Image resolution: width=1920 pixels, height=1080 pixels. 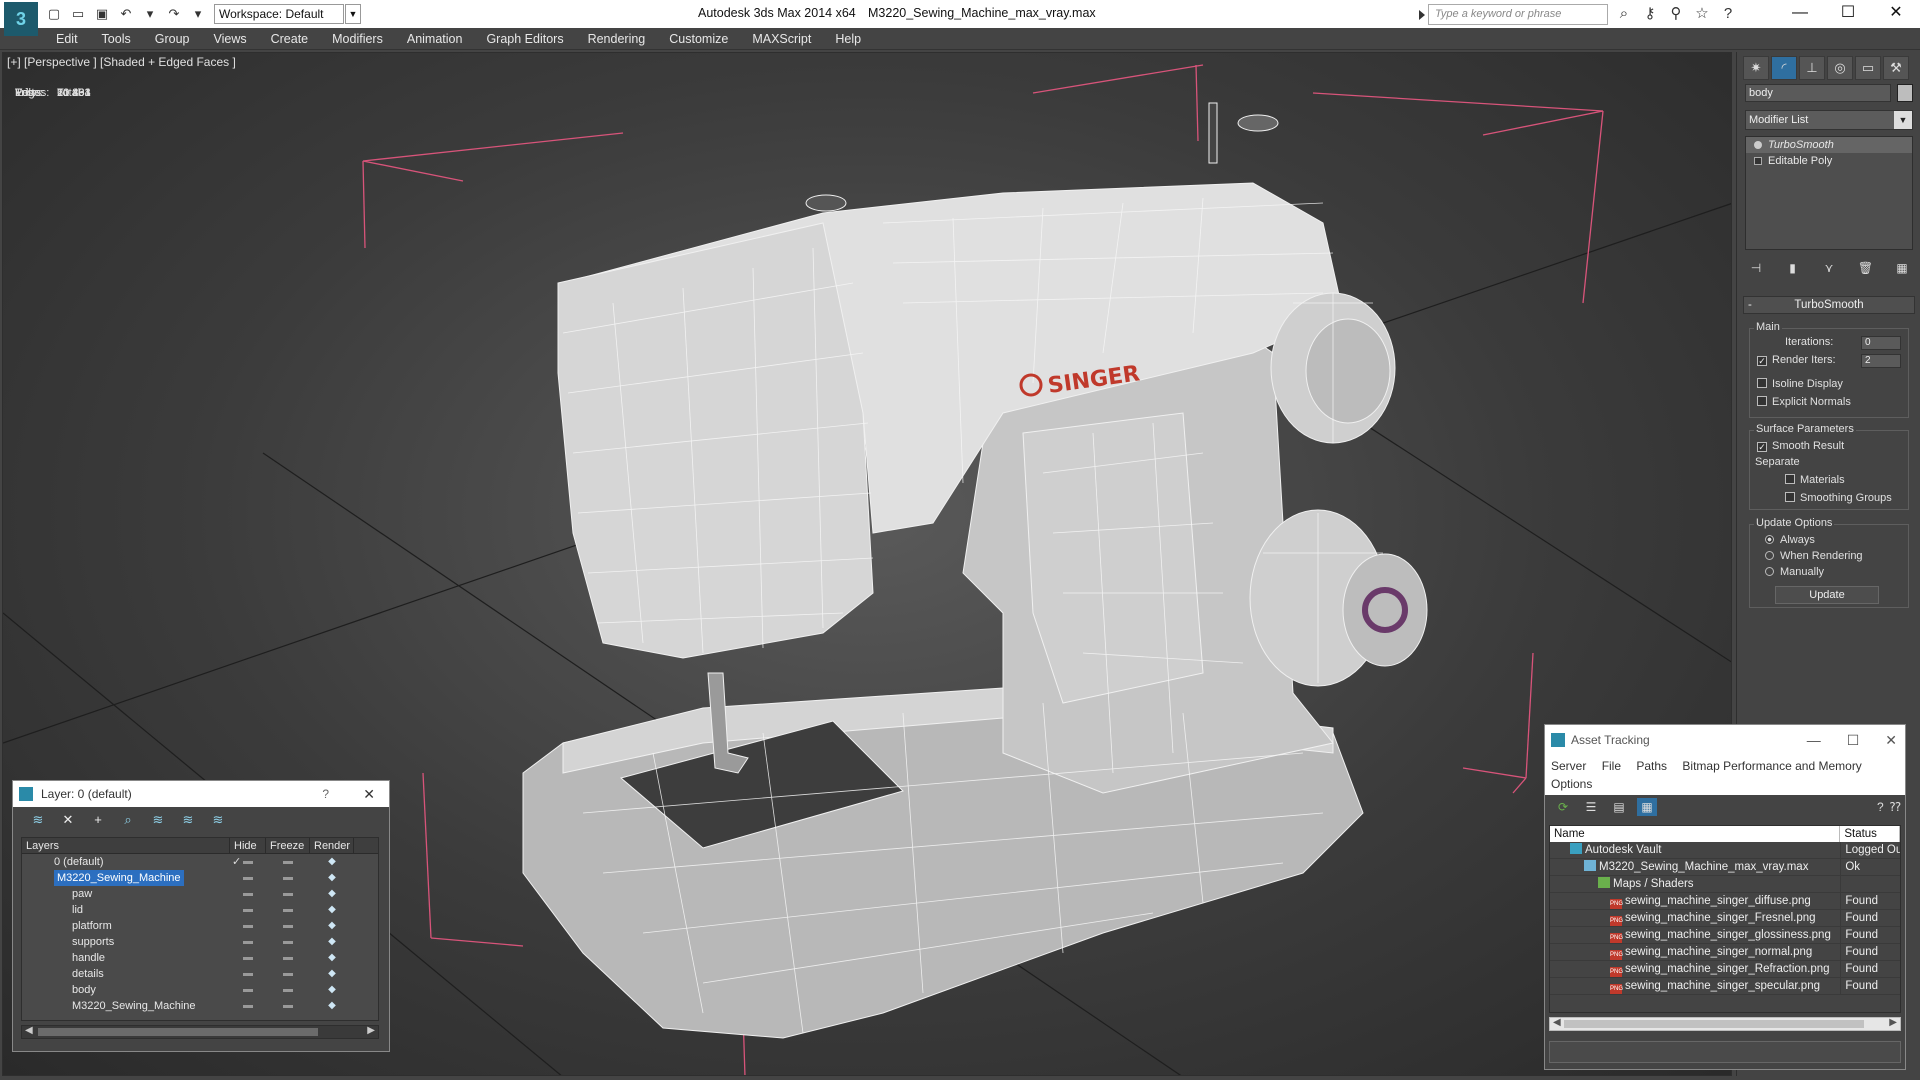 I want to click on highlight-layer-icon: ≋, so click(x=158, y=820).